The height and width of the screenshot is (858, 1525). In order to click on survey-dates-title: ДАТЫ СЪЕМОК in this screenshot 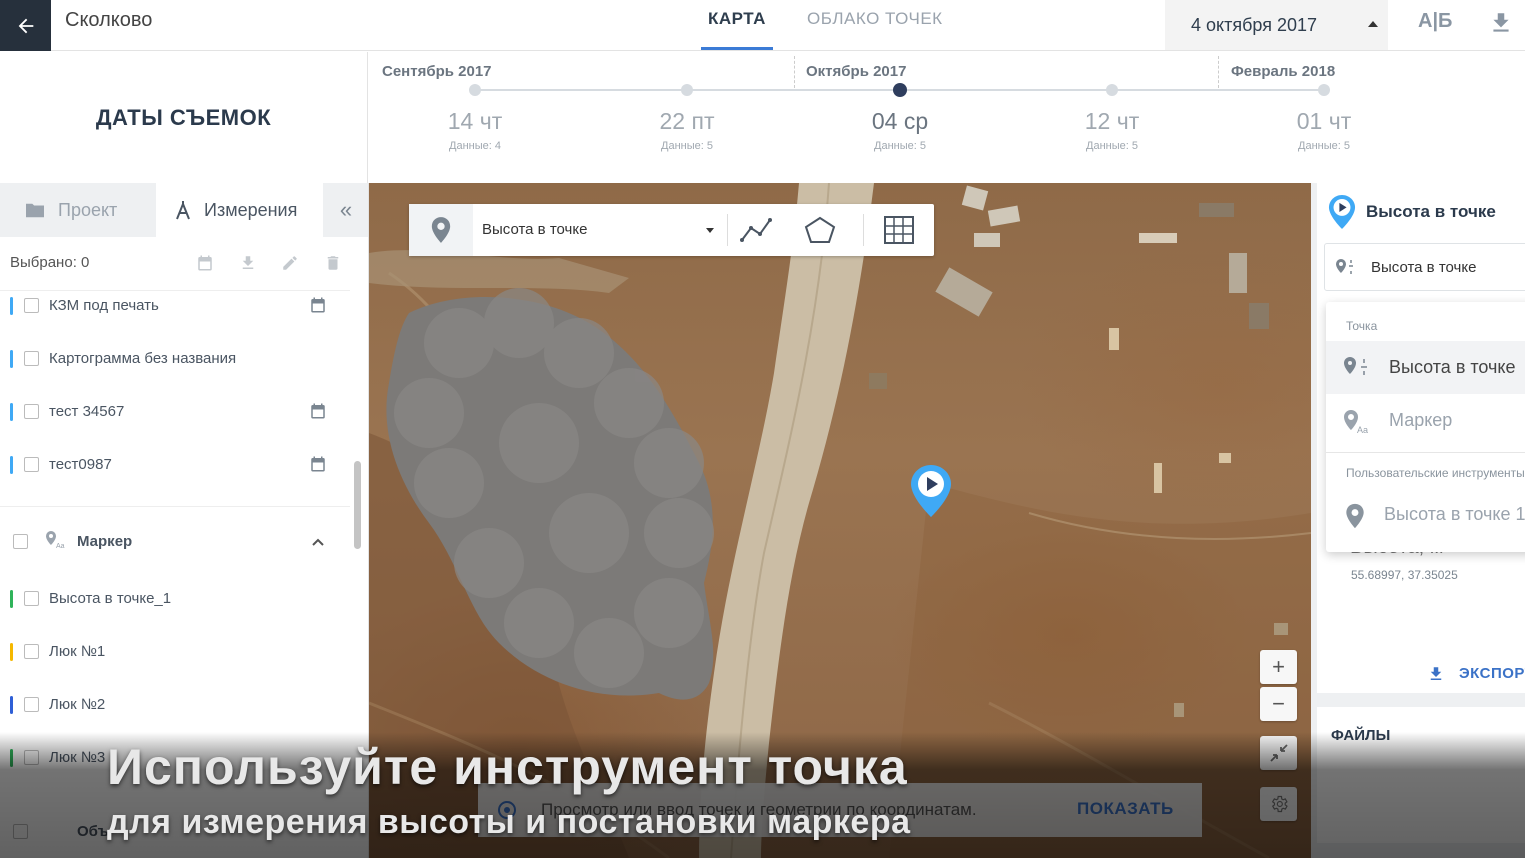, I will do `click(184, 117)`.